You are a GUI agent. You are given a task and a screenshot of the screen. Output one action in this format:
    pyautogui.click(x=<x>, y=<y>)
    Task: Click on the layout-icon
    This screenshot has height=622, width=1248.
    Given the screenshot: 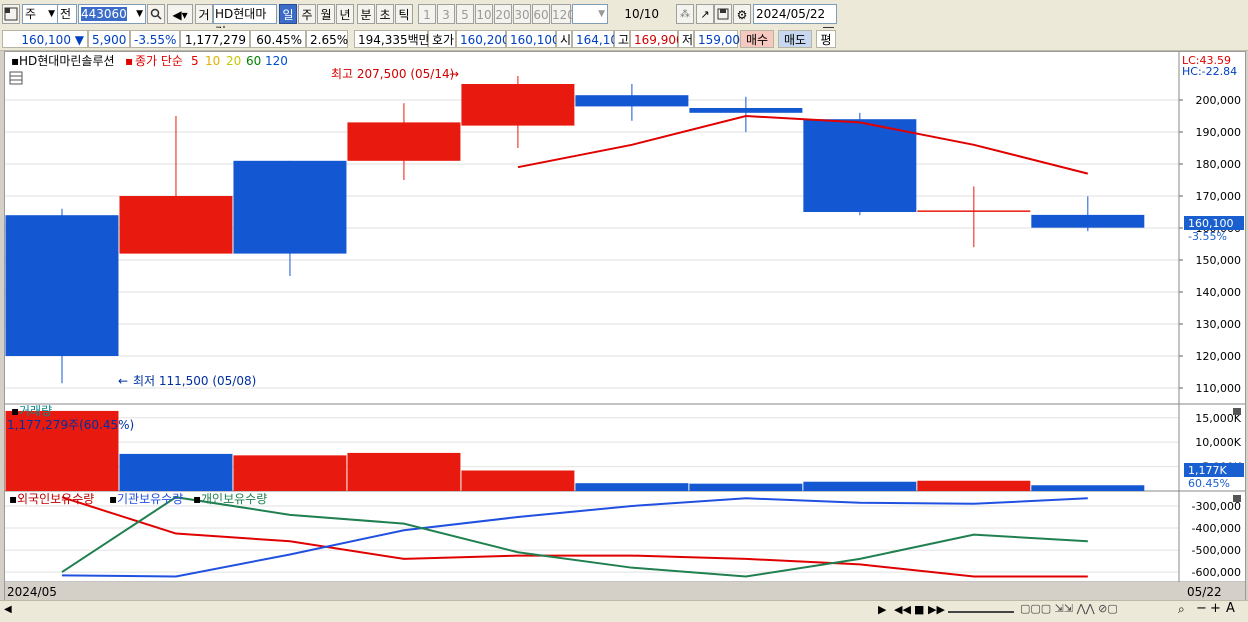 What is the action you would take?
    pyautogui.click(x=11, y=14)
    